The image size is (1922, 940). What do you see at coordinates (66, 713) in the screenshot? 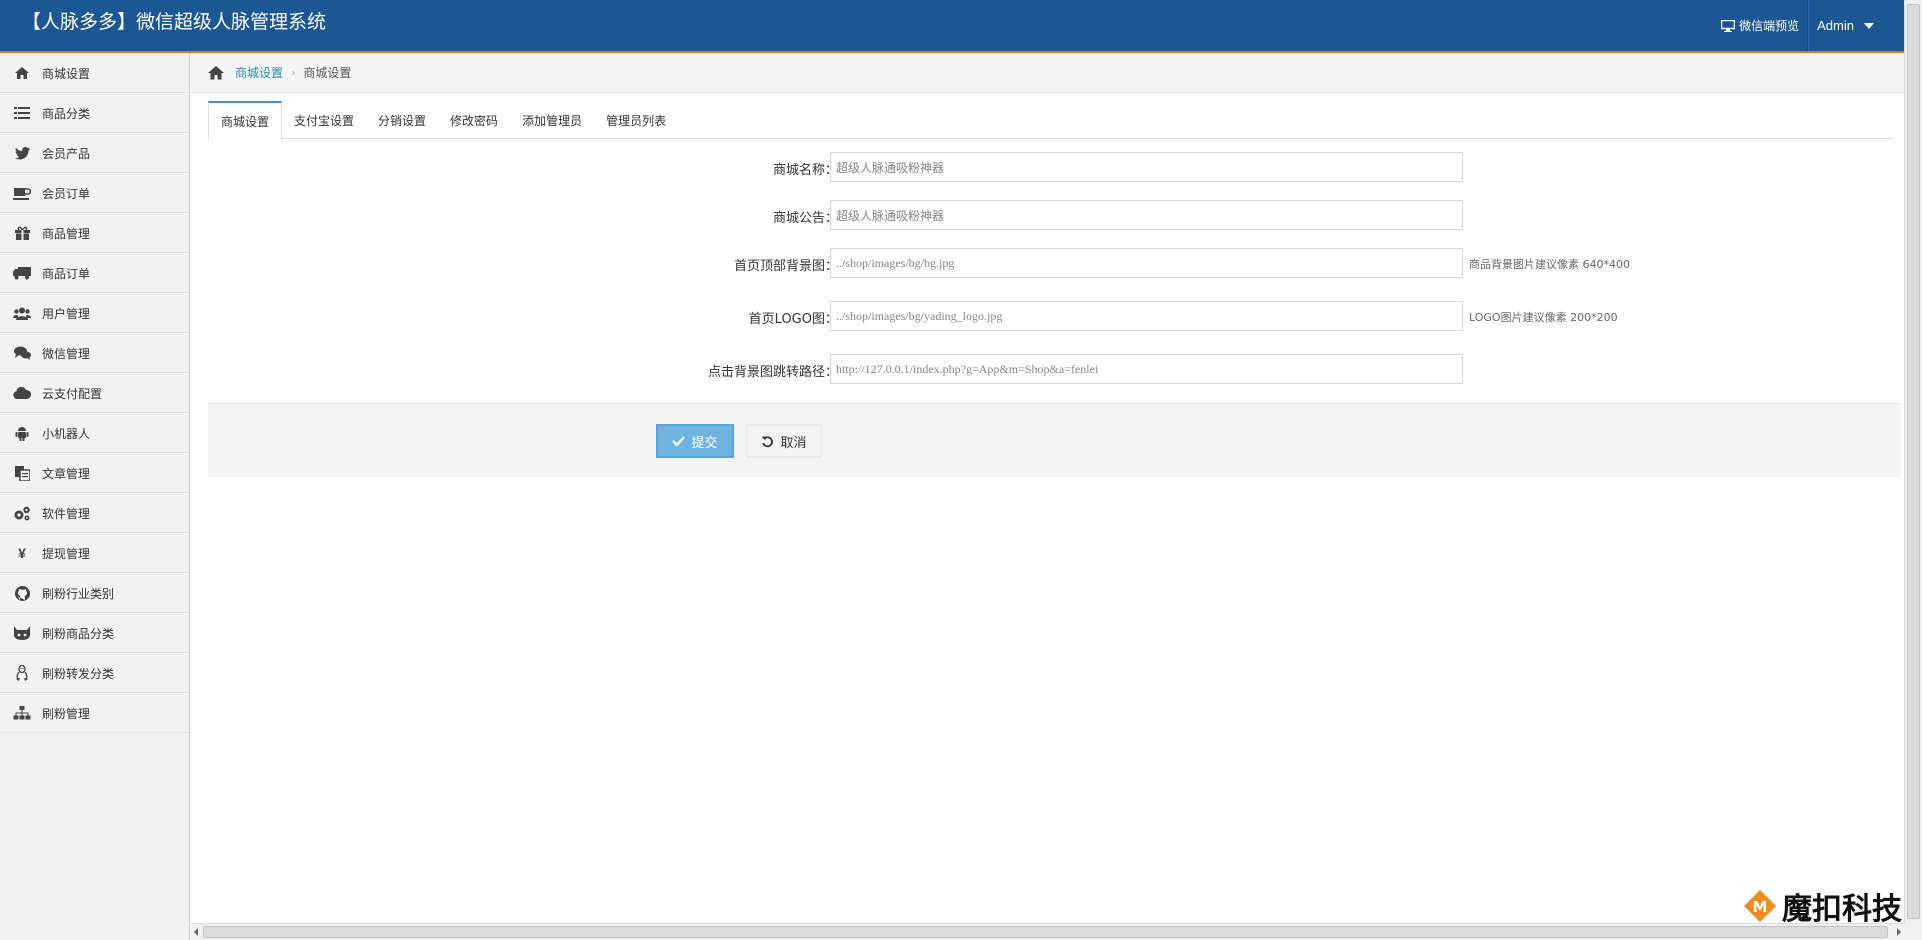
I see `sidebar-item-label: 刷粉管理` at bounding box center [66, 713].